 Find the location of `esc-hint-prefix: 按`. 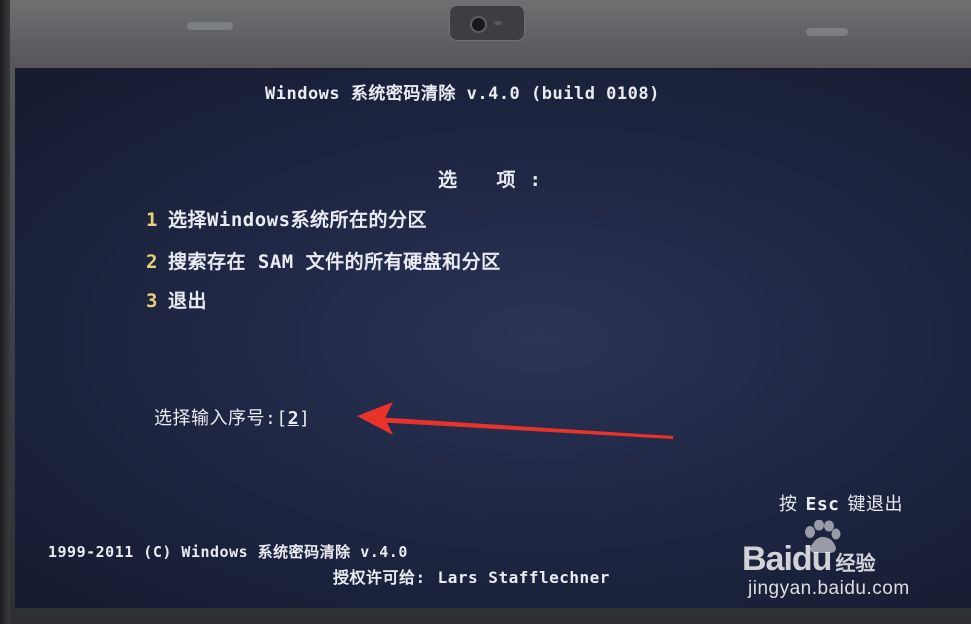

esc-hint-prefix: 按 is located at coordinates (788, 504).